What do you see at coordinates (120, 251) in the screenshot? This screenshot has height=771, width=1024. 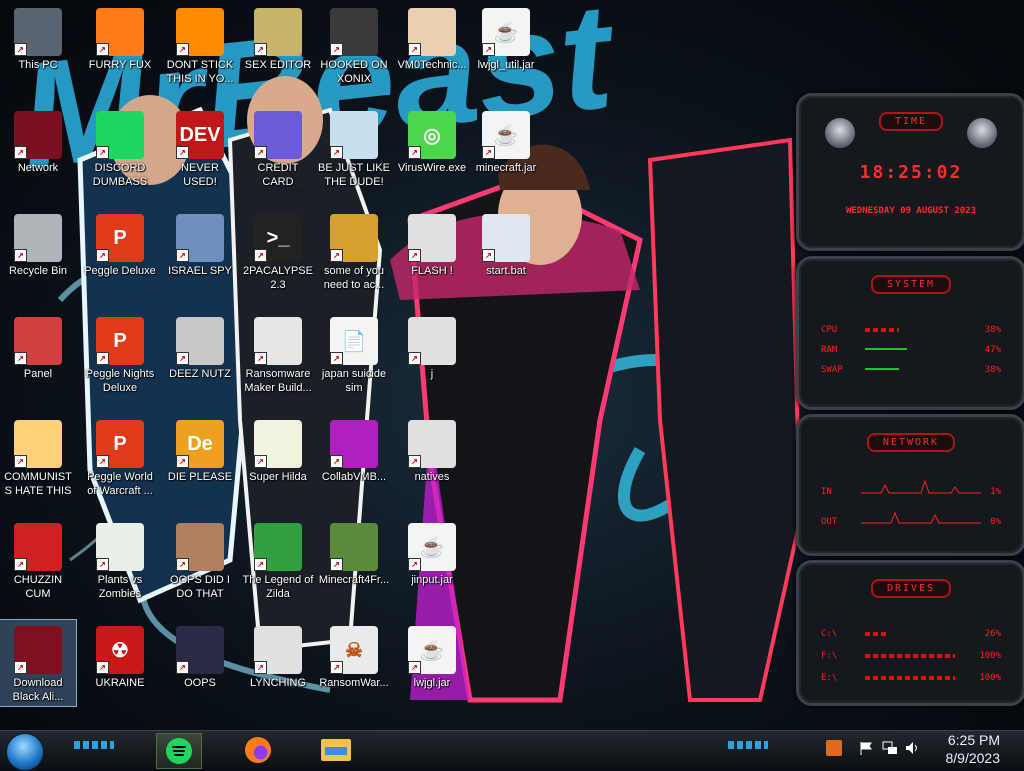 I see `desktop-icon: P ↗ Peggle Deluxe` at bounding box center [120, 251].